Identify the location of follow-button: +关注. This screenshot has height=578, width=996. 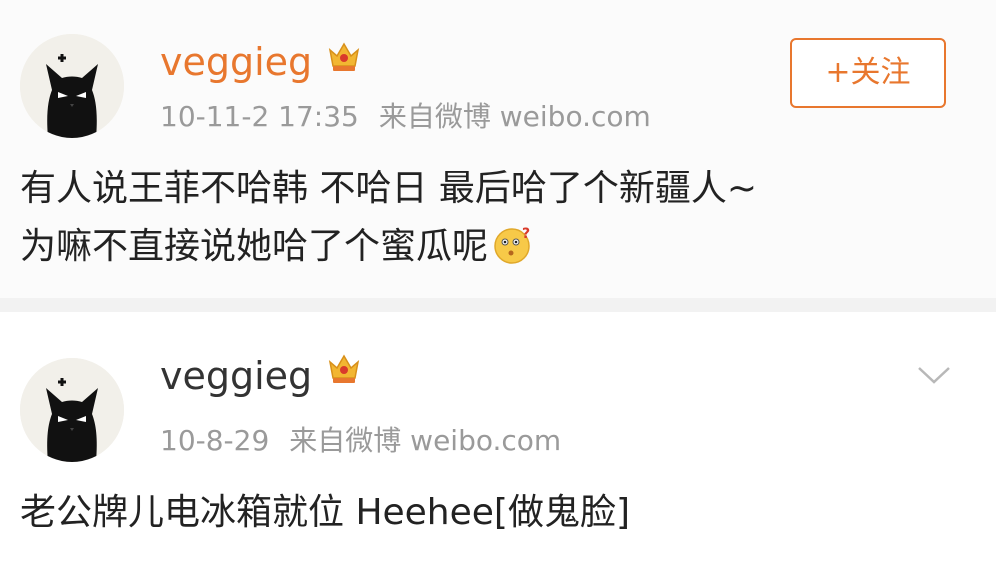
(868, 73).